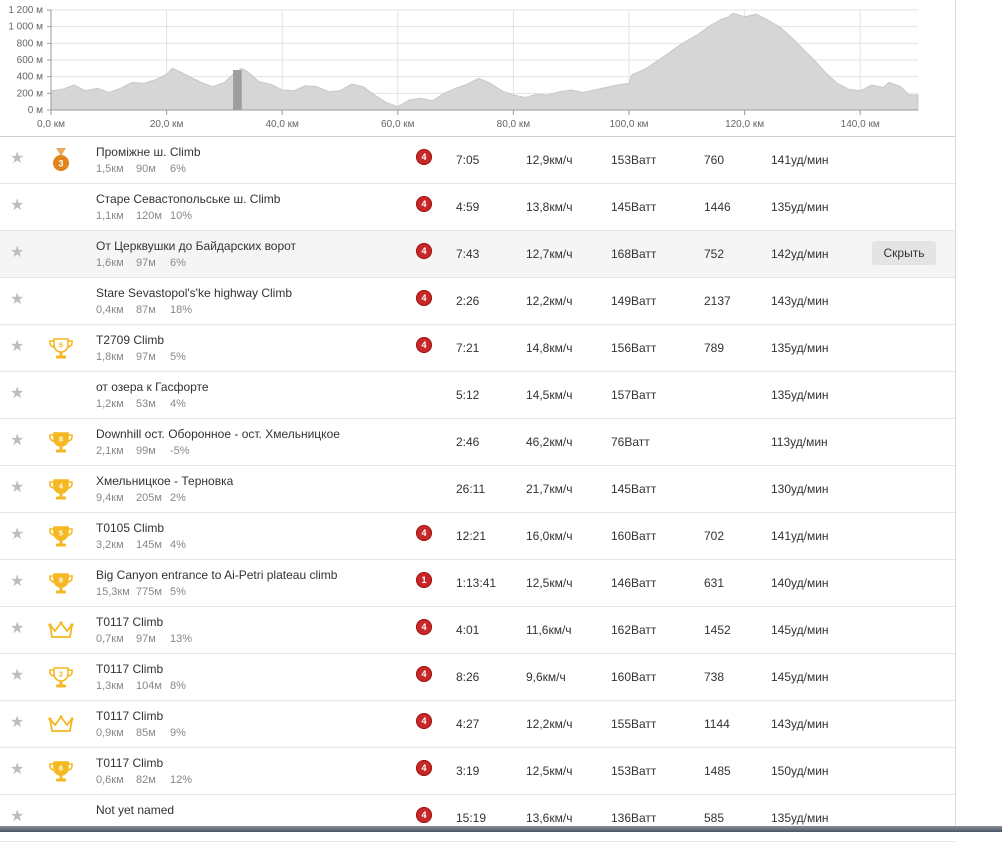 This screenshot has width=1002, height=842. I want to click on segment-stats: 0,4км 87м 18%, so click(144, 310).